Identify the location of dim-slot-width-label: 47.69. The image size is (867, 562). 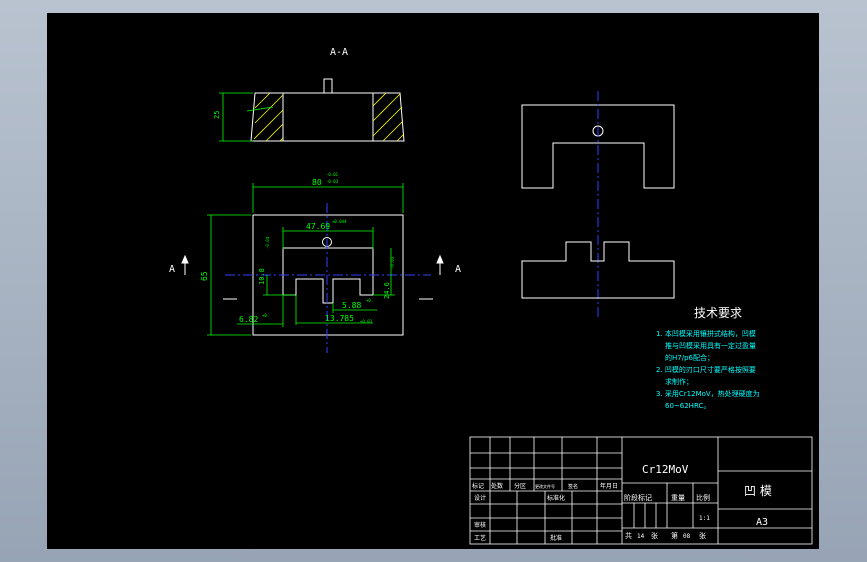
(318, 226).